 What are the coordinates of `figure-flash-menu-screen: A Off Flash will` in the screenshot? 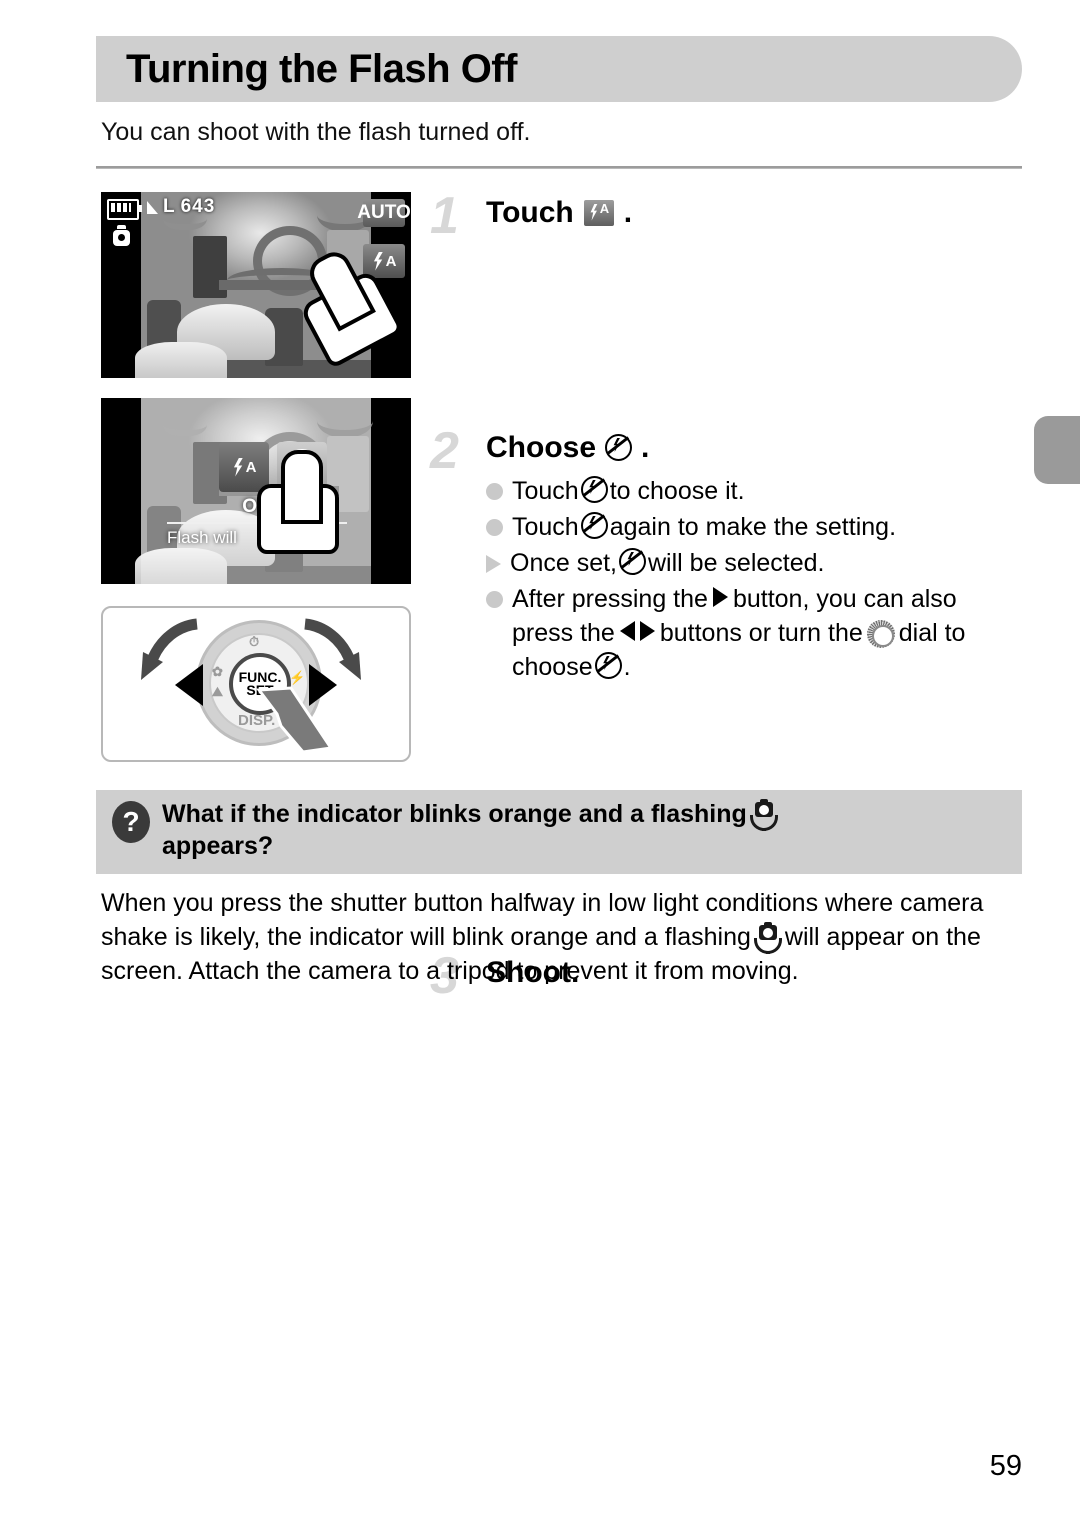 It's located at (256, 491).